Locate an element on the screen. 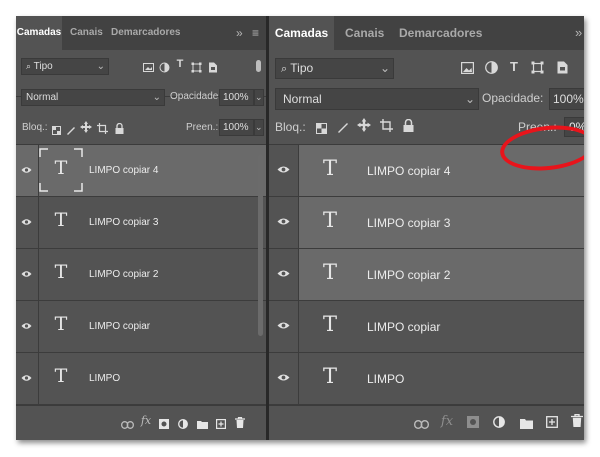 The image size is (600, 457). panel-tabbar: Camadas Canais Demarcadores » ≡ is located at coordinates (141, 33).